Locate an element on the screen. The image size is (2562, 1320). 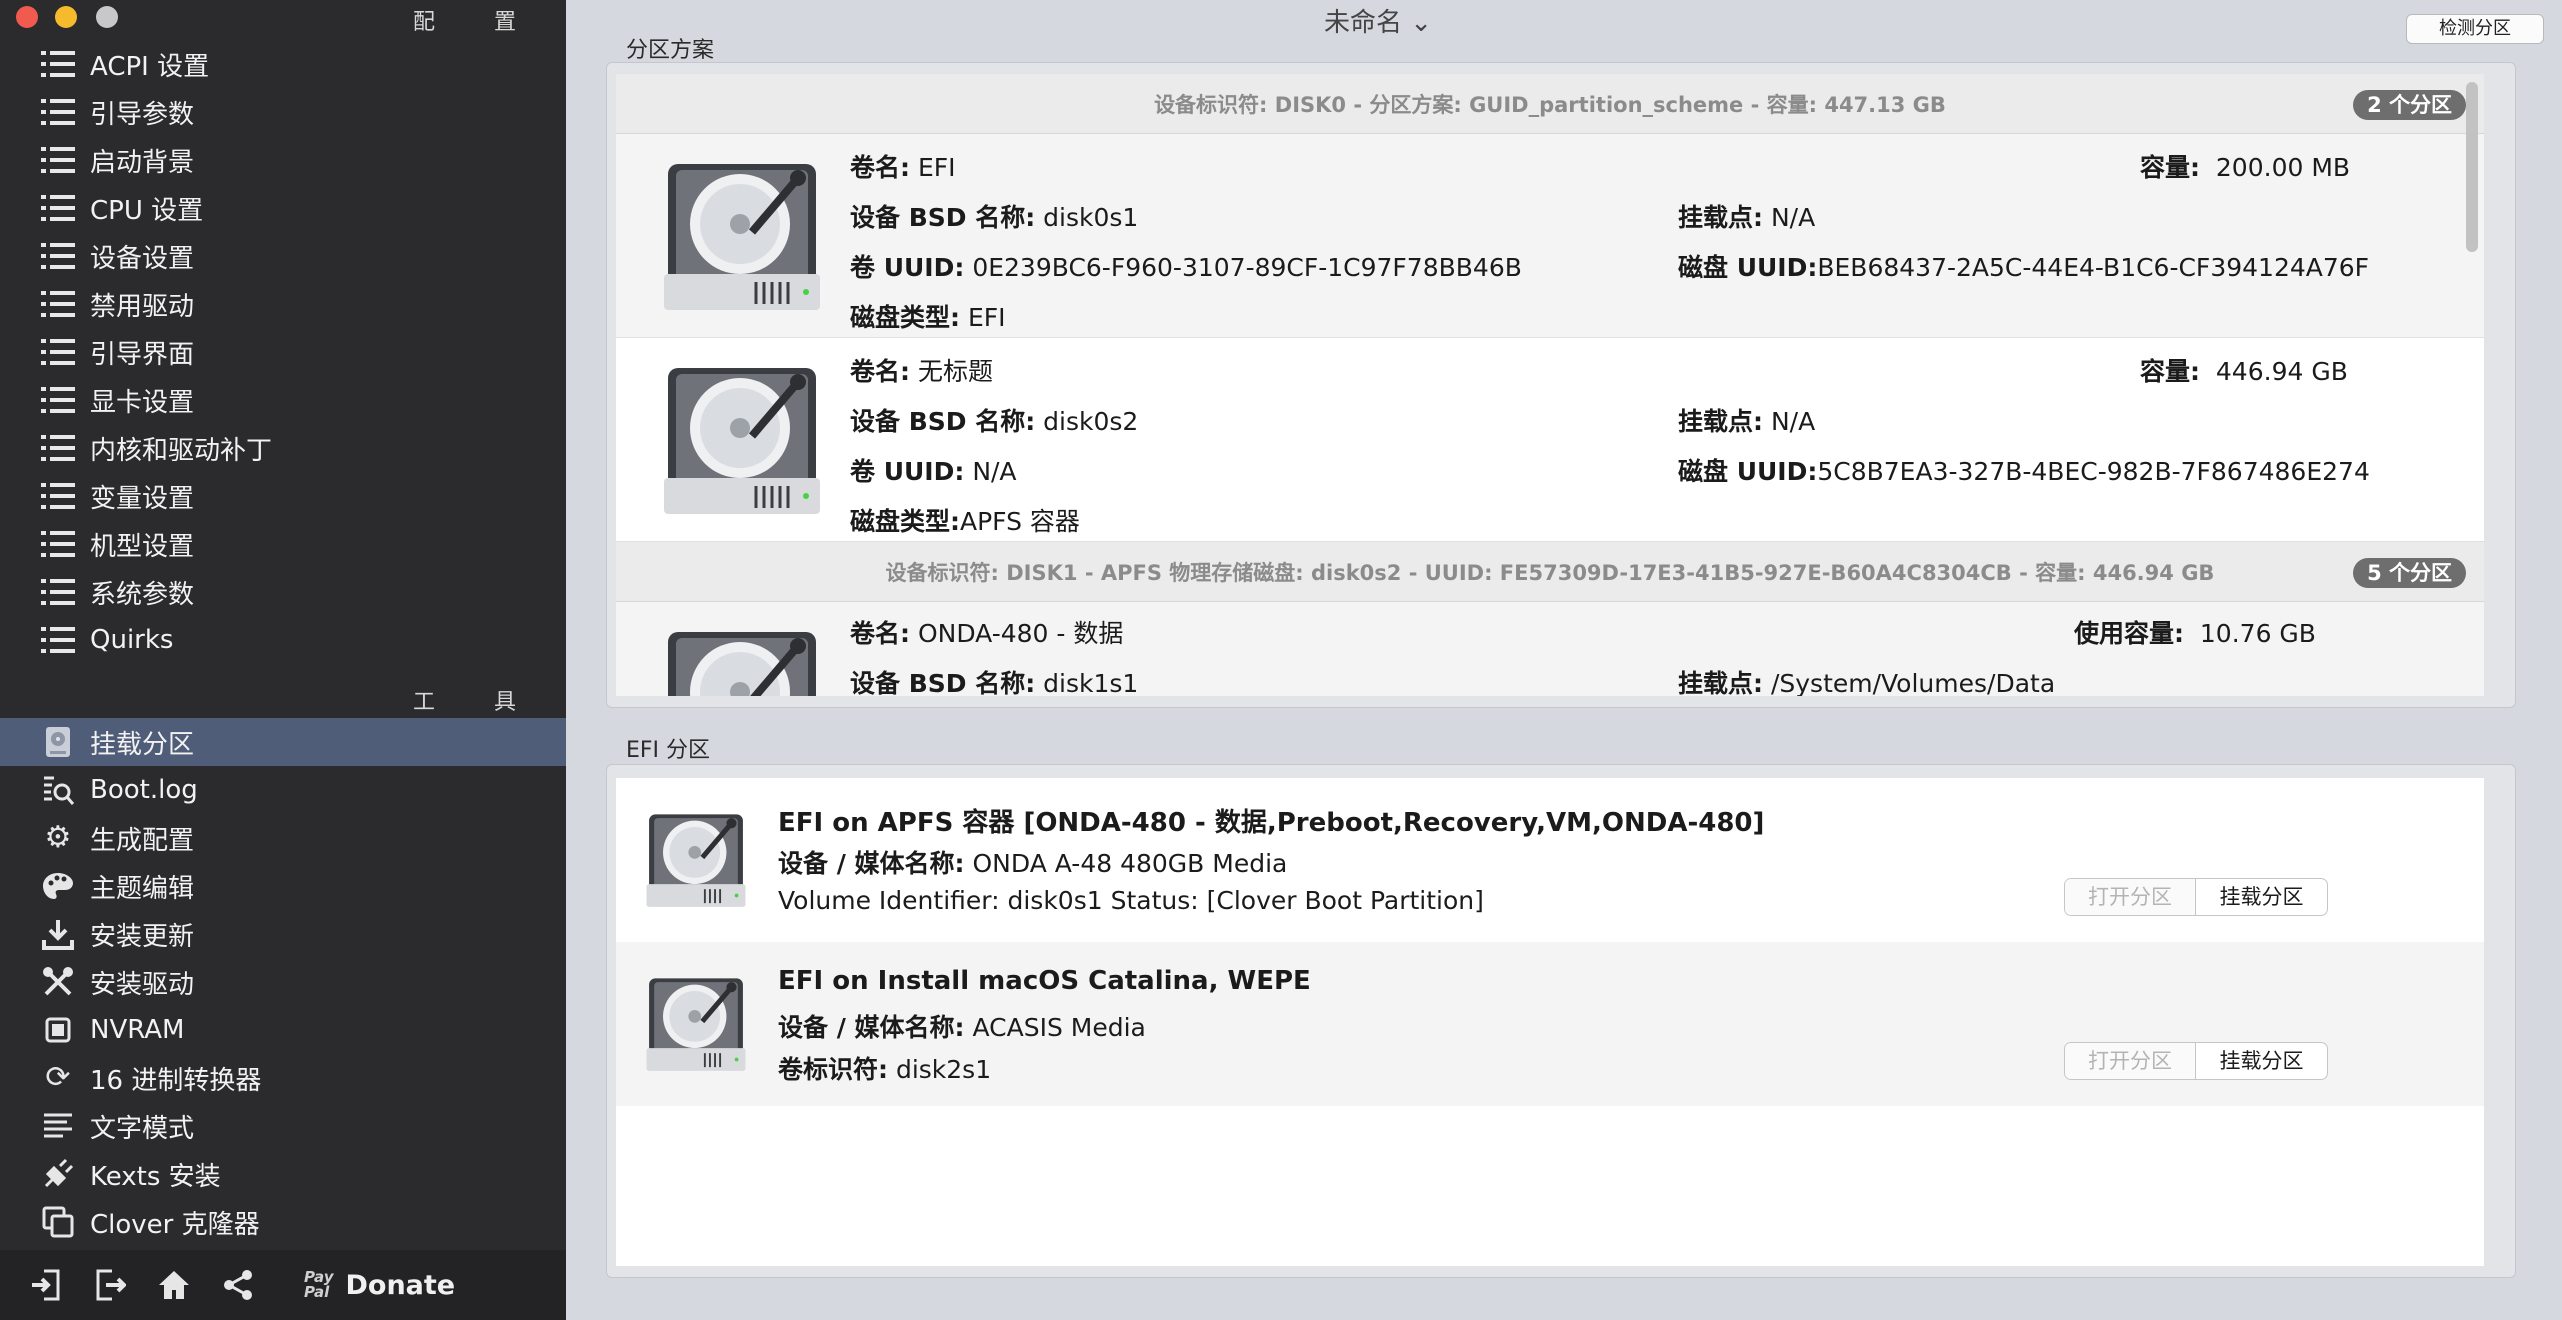
sidebar-item-boot-args: 引导参数 is located at coordinates (283, 112).